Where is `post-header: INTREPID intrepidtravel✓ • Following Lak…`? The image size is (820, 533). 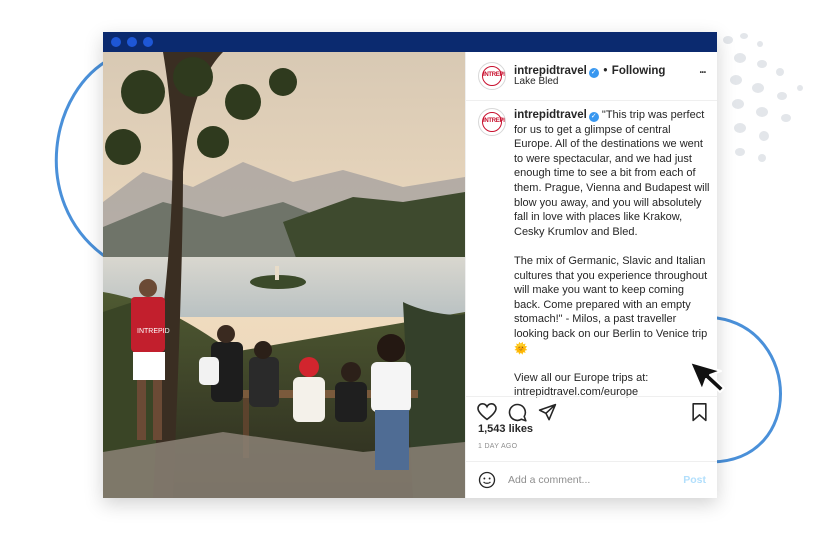 post-header: INTREPID intrepidtravel✓ • Following Lak… is located at coordinates (591, 76).